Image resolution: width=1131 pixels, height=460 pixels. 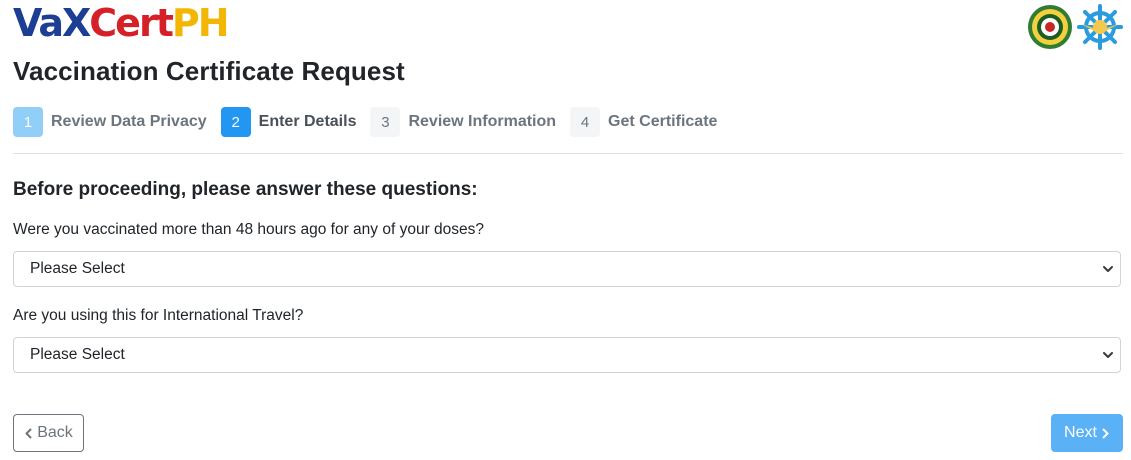 I want to click on logo-text-cert: Cert, so click(x=131, y=23).